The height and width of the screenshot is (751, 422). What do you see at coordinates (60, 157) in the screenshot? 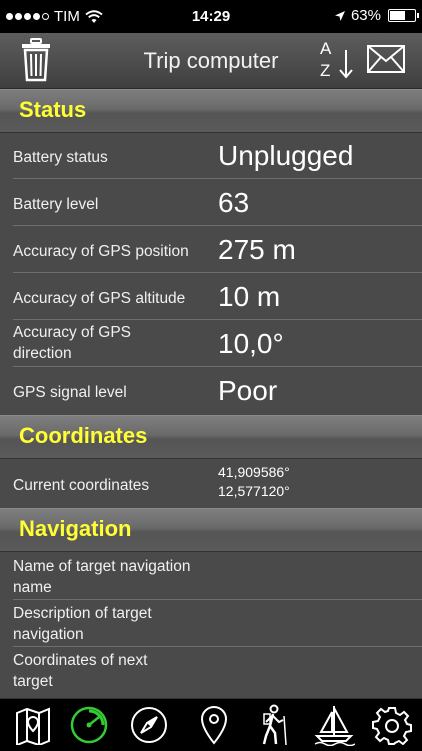
I see `label-battery-status: Battery status` at bounding box center [60, 157].